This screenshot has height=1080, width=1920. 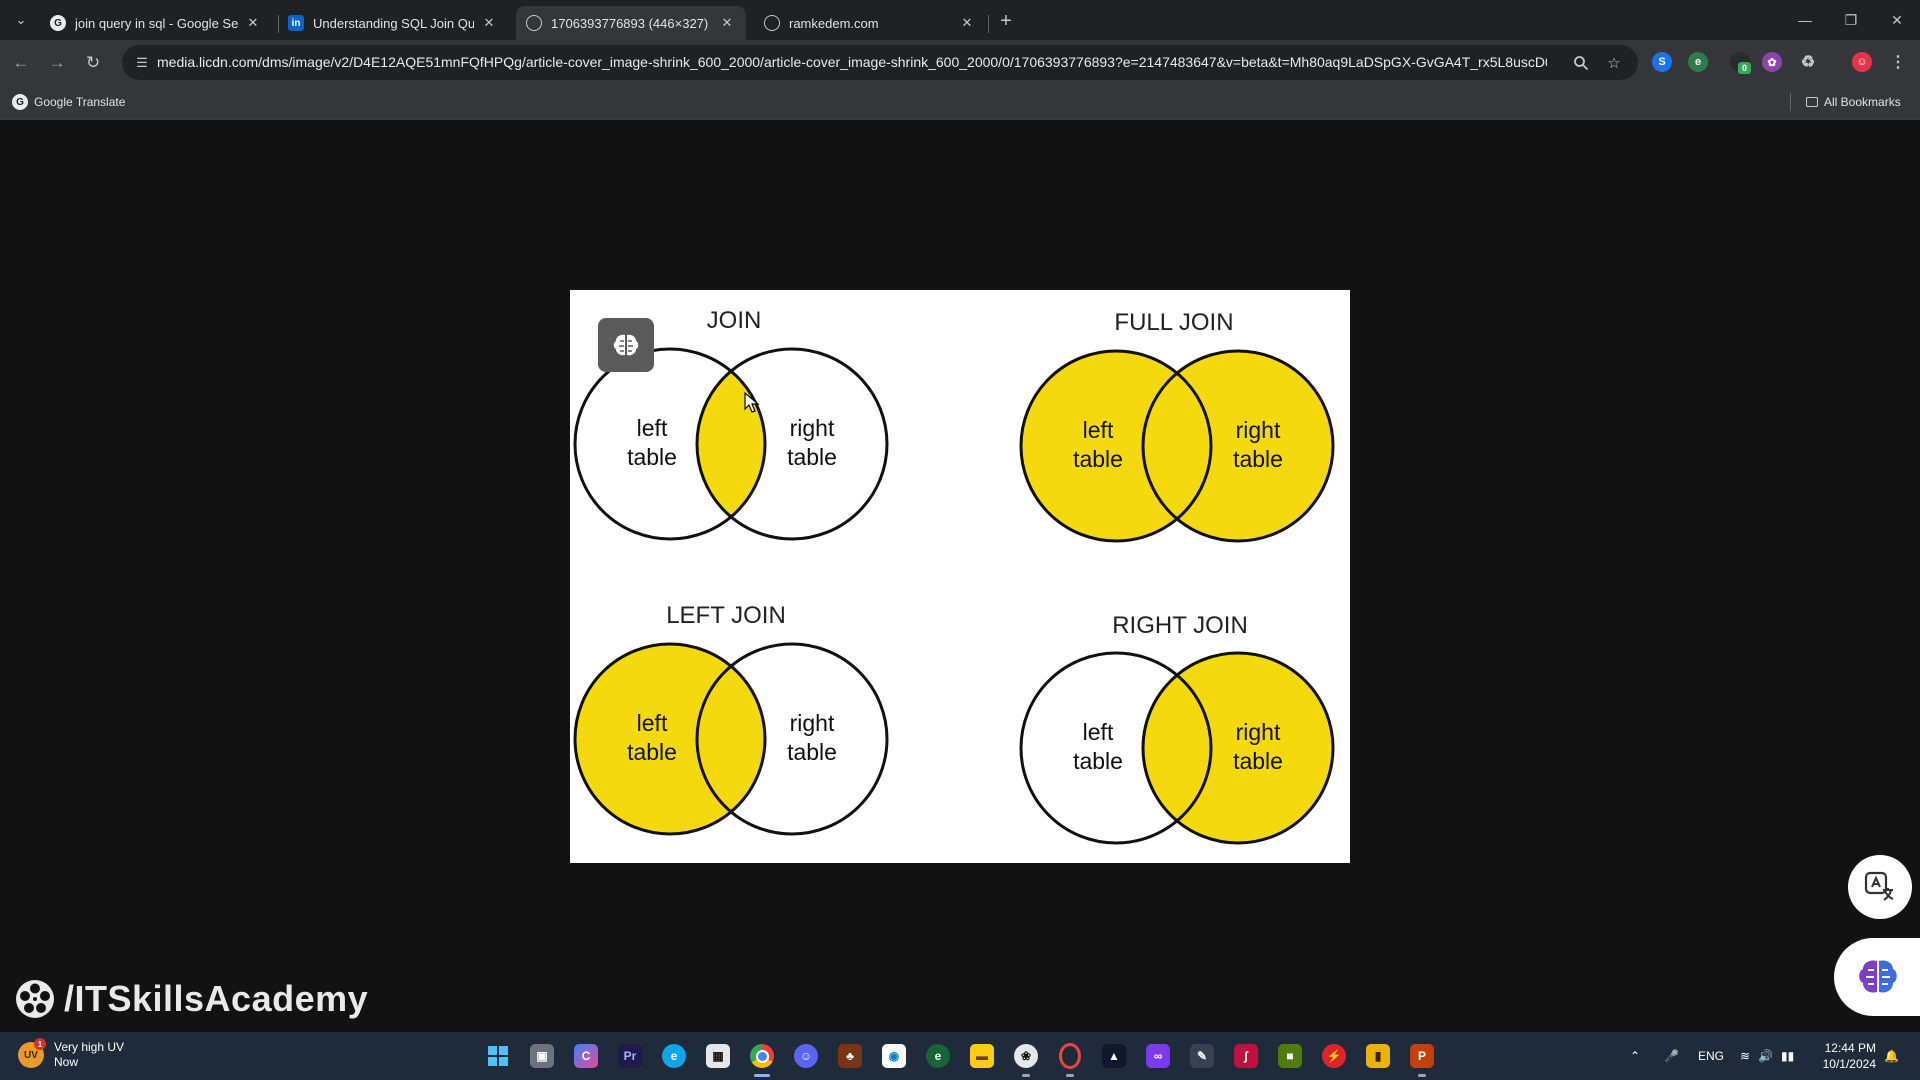 What do you see at coordinates (762, 1056) in the screenshot?
I see `chrome-button` at bounding box center [762, 1056].